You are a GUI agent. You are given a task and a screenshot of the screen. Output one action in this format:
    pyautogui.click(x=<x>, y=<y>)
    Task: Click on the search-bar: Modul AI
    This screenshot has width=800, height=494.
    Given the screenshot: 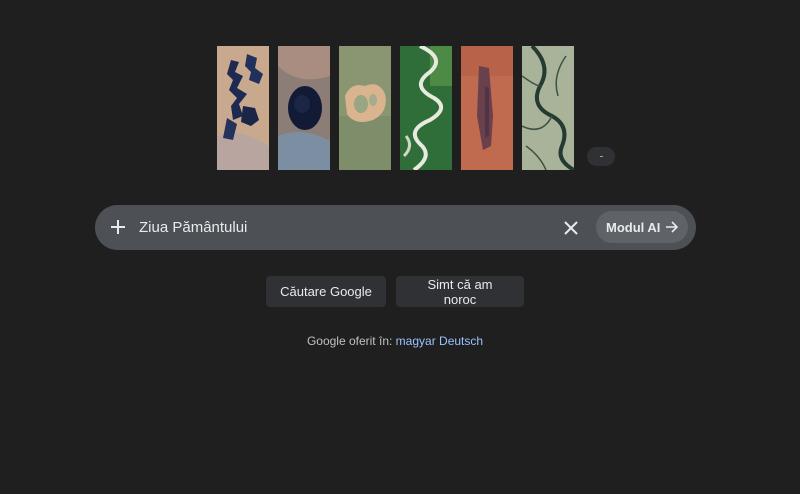 What is the action you would take?
    pyautogui.click(x=395, y=227)
    